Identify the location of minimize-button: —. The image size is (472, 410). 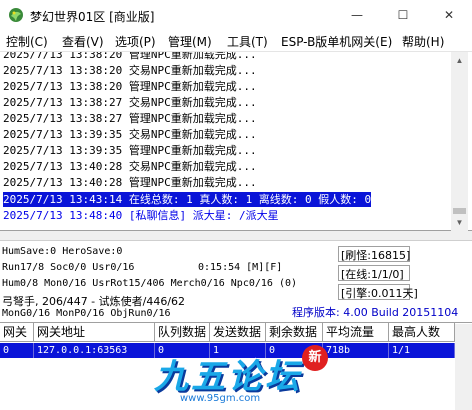
(357, 15).